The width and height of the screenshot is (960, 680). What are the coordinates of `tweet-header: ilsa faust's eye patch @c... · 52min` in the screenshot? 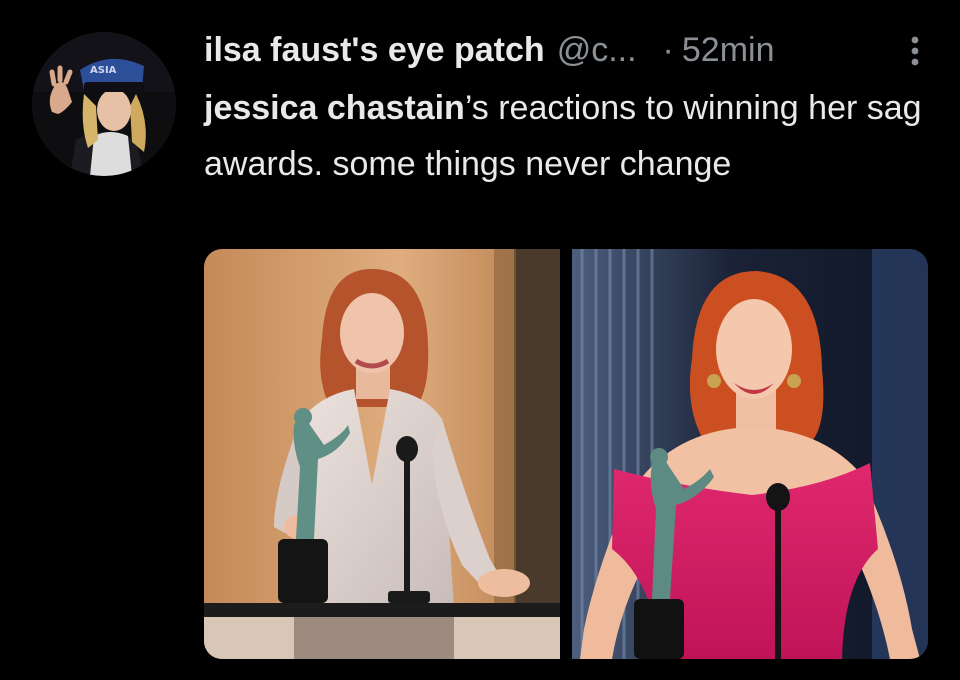 It's located at (564, 50).